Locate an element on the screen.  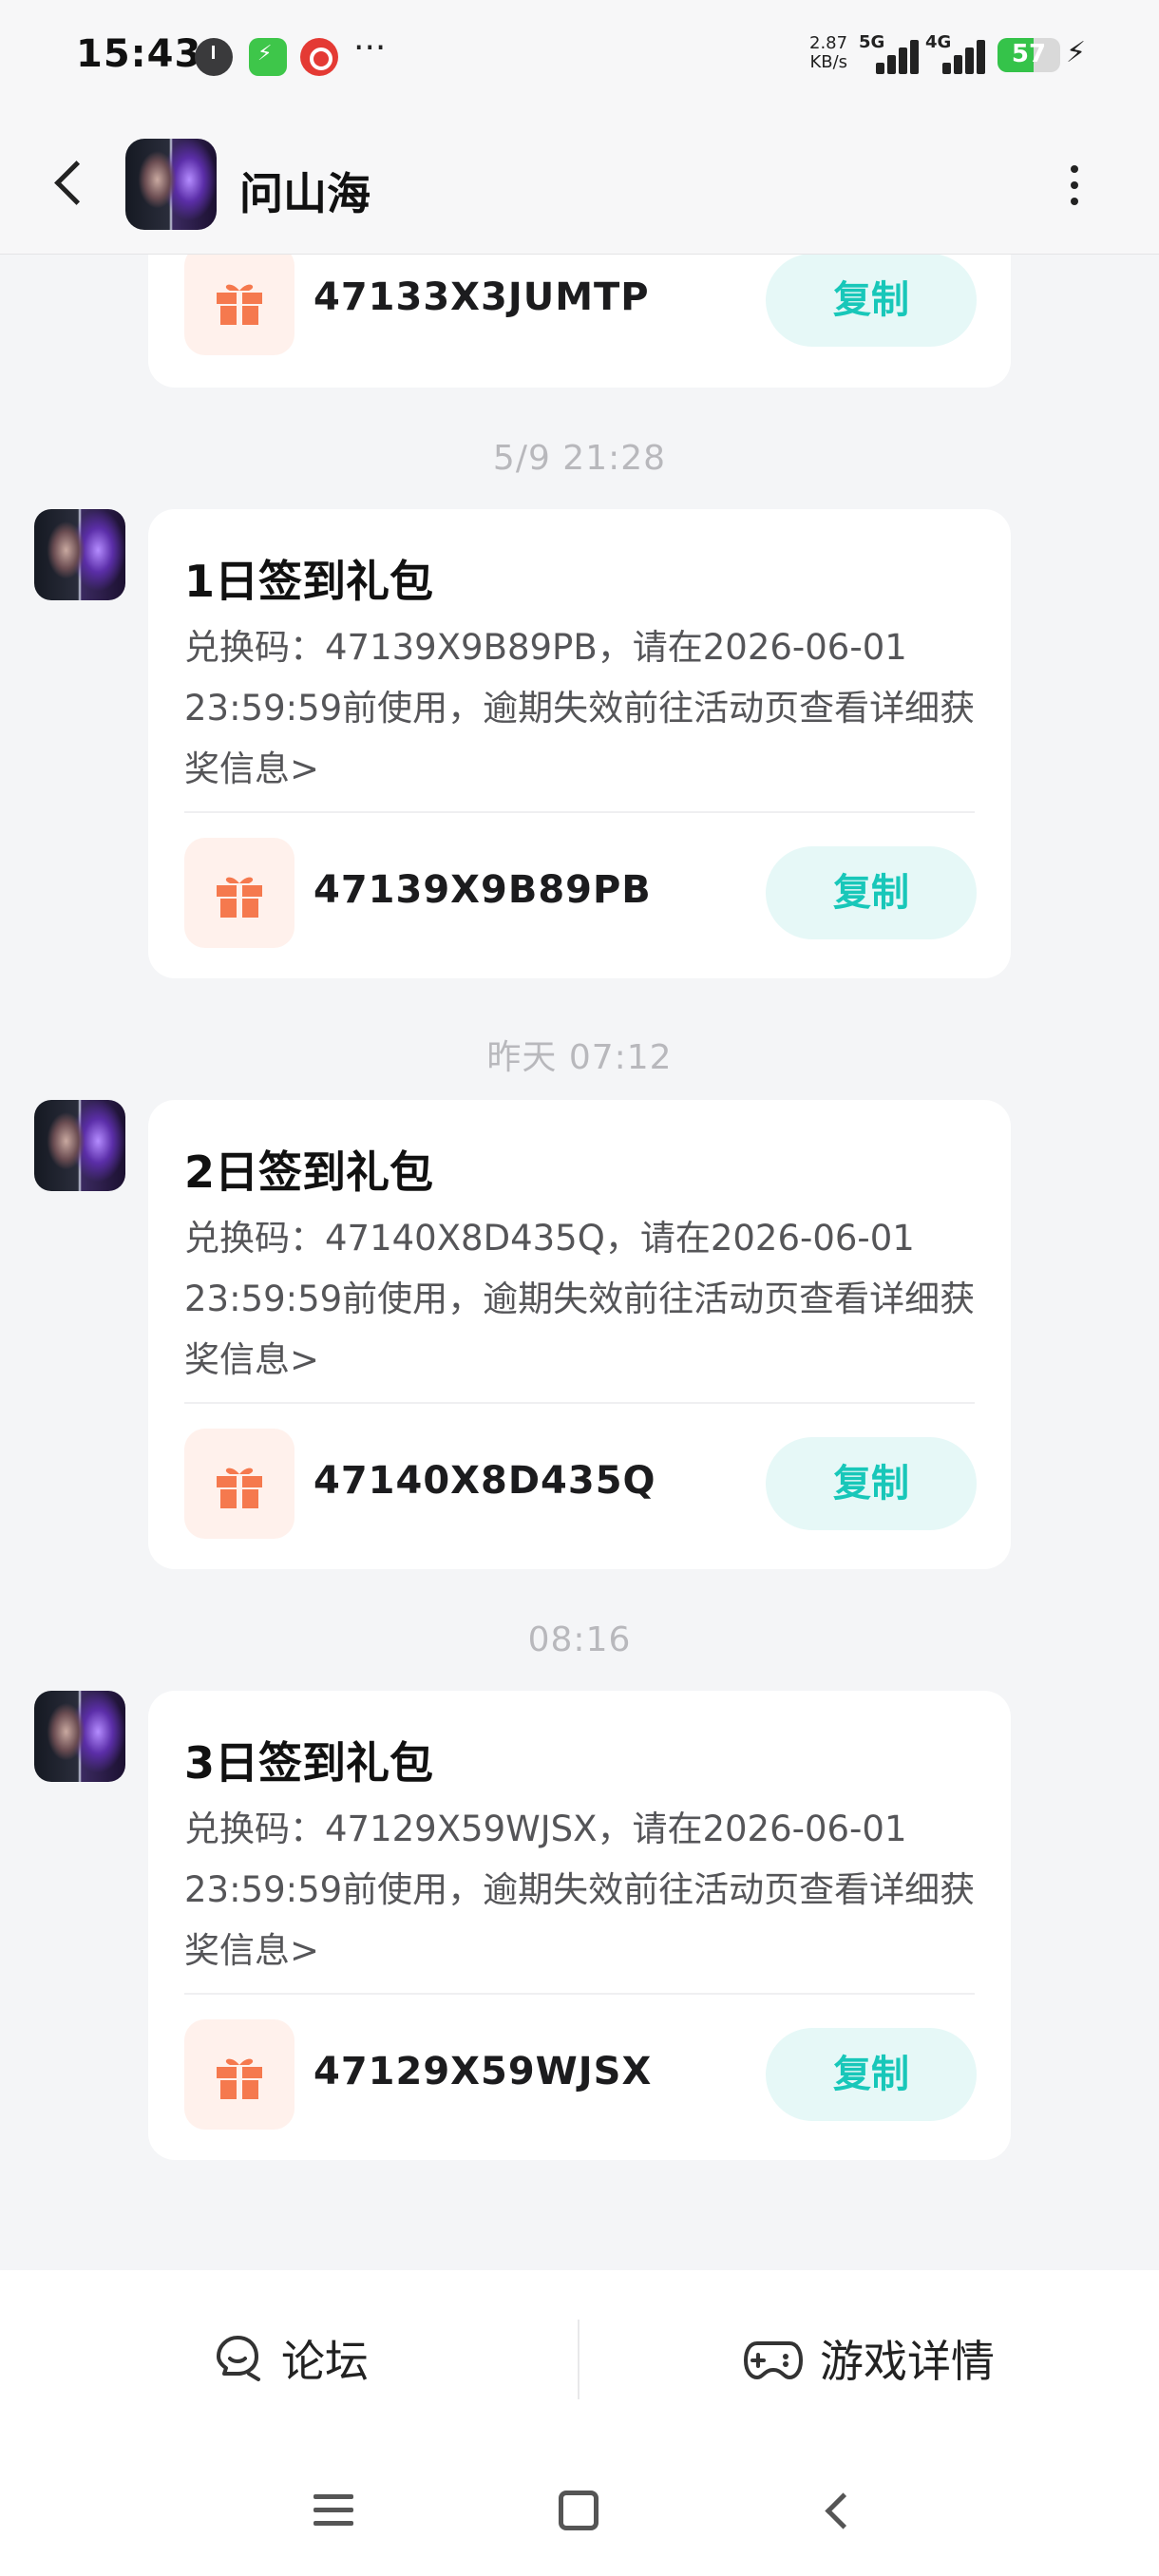
system-navigation-bar is located at coordinates (579, 2511).